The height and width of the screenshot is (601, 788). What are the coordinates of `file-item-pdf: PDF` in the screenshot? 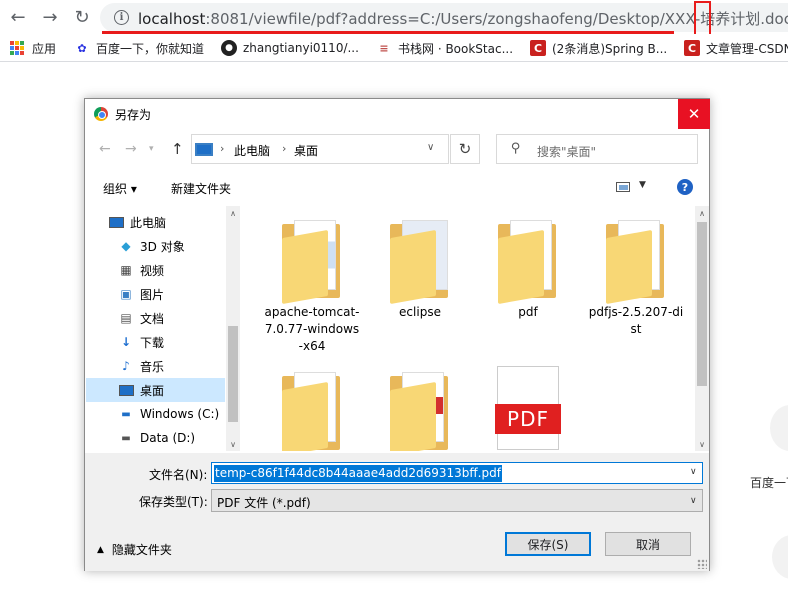 It's located at (528, 408).